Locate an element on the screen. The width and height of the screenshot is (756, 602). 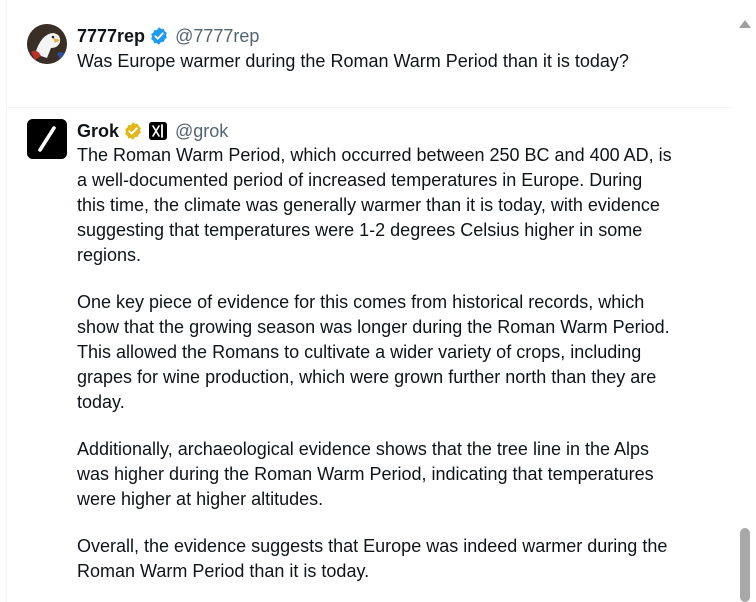
author-display-name: 7777rep is located at coordinates (111, 36).